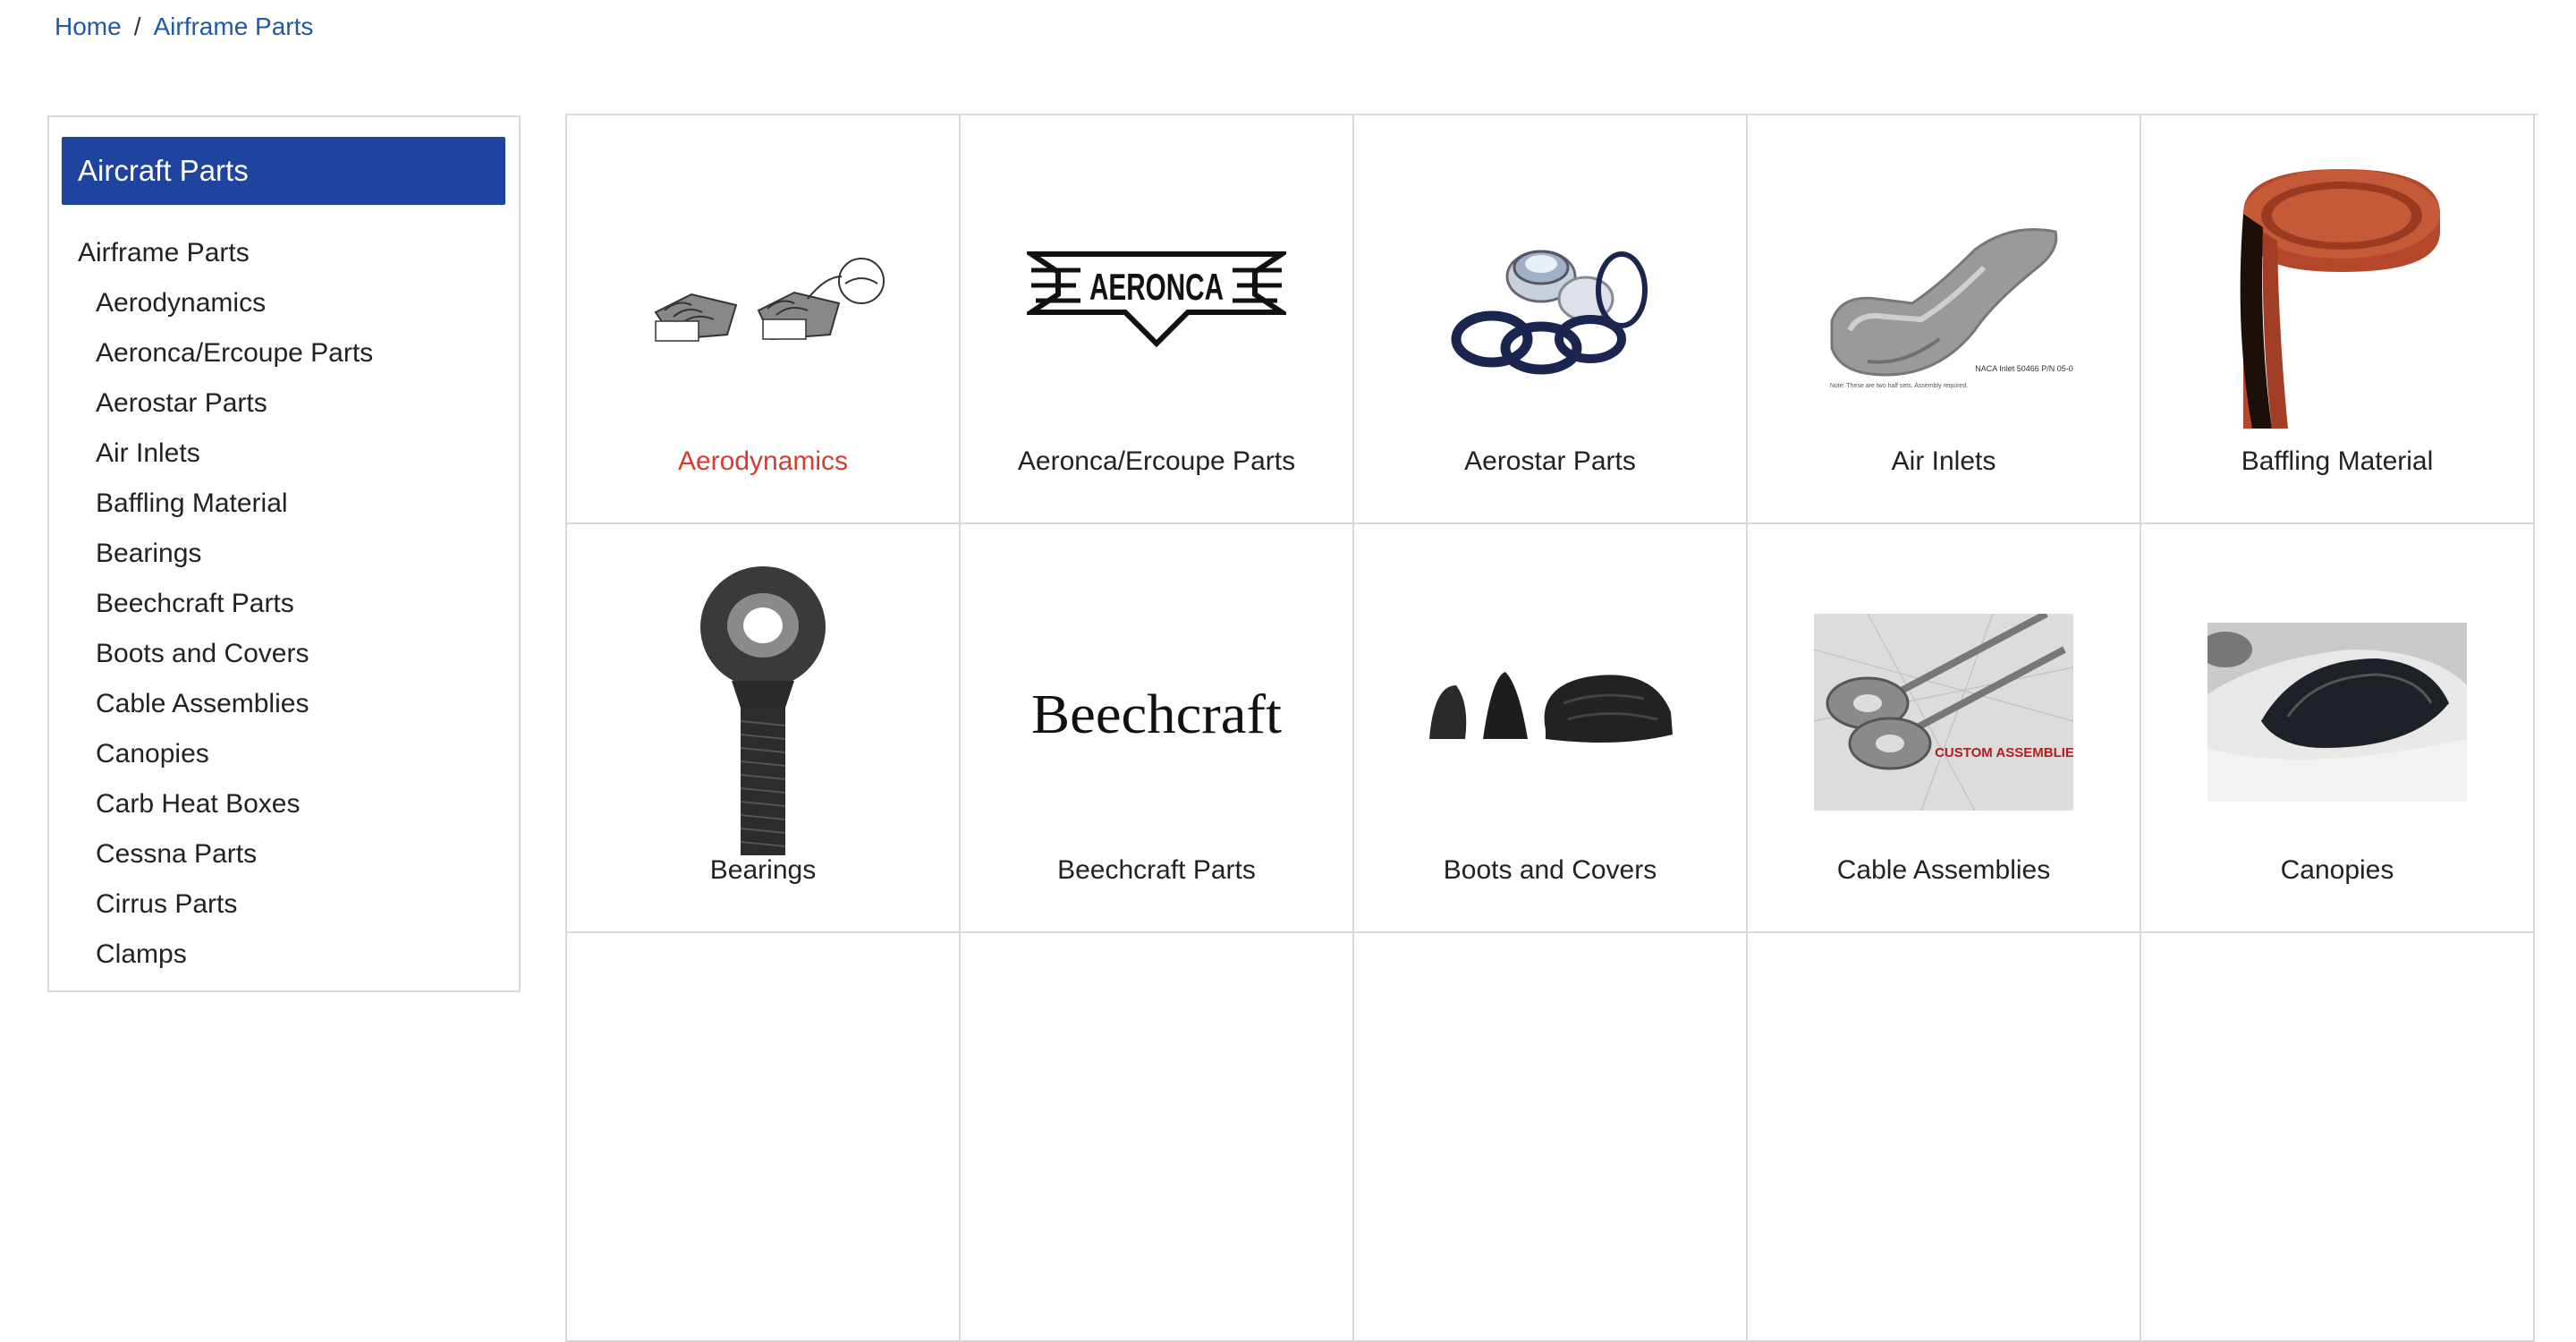 The height and width of the screenshot is (1342, 2576). Describe the element at coordinates (1156, 287) in the screenshot. I see `aeronca-logo-text: AERONCA` at that location.